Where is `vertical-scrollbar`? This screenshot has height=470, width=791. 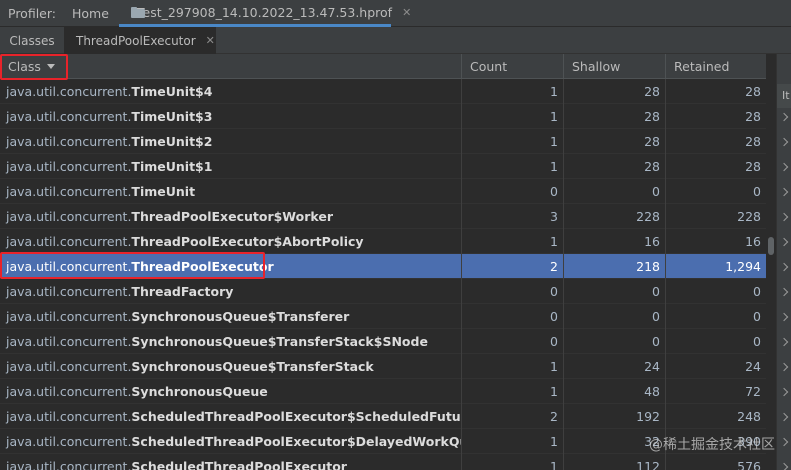 vertical-scrollbar is located at coordinates (771, 274).